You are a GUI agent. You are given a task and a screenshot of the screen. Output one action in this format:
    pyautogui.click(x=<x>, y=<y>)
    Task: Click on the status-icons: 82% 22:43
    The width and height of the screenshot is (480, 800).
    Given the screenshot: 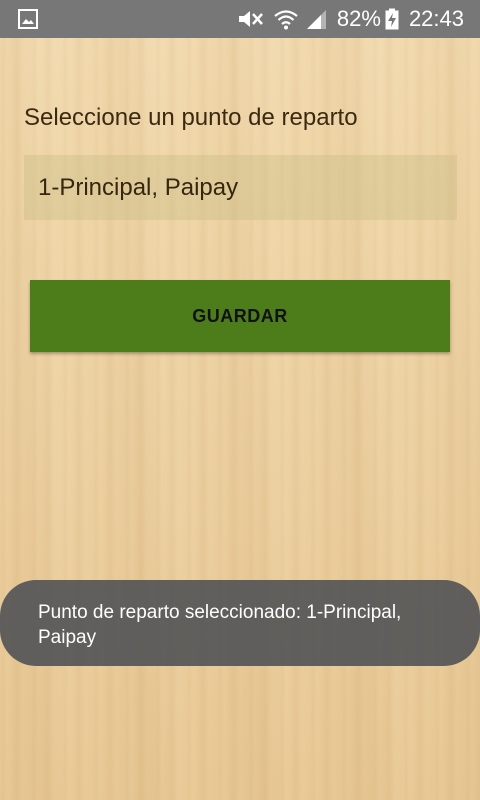 What is the action you would take?
    pyautogui.click(x=357, y=19)
    